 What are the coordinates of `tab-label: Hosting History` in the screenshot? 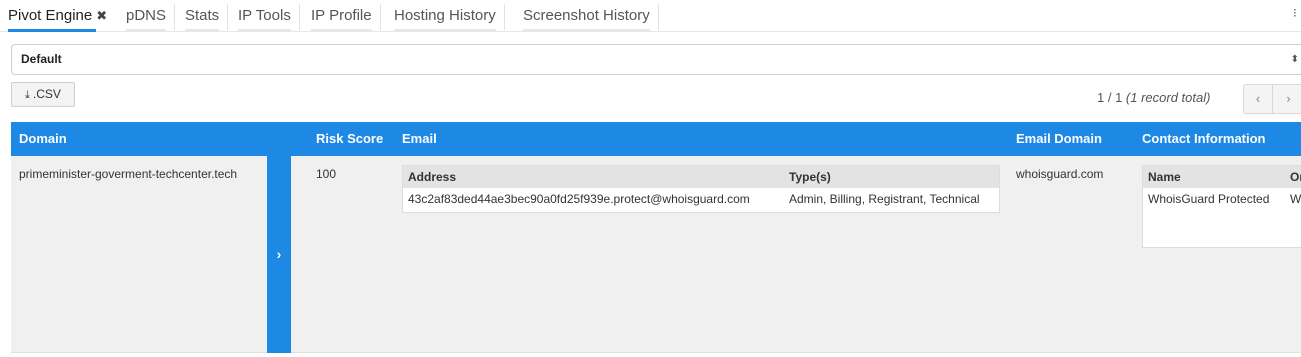 It's located at (445, 15).